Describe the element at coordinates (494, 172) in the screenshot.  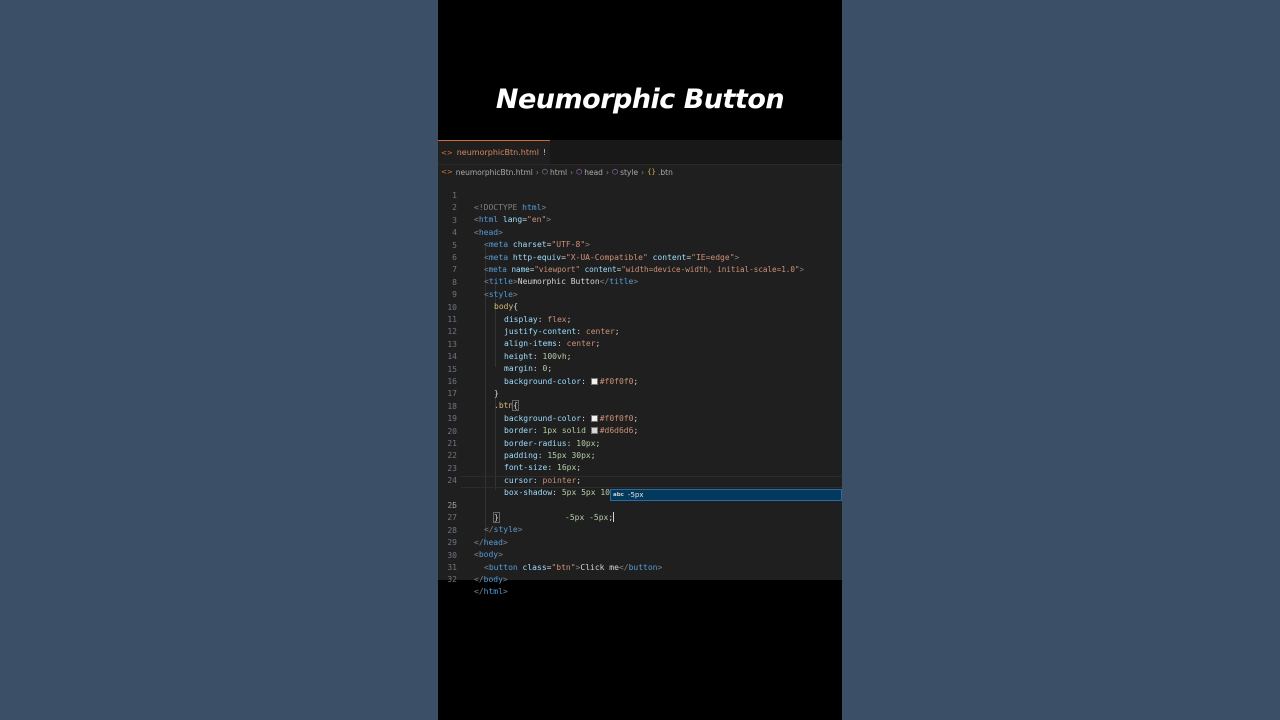
I see `breadcrumb-file: neumorphicBtn.html` at that location.